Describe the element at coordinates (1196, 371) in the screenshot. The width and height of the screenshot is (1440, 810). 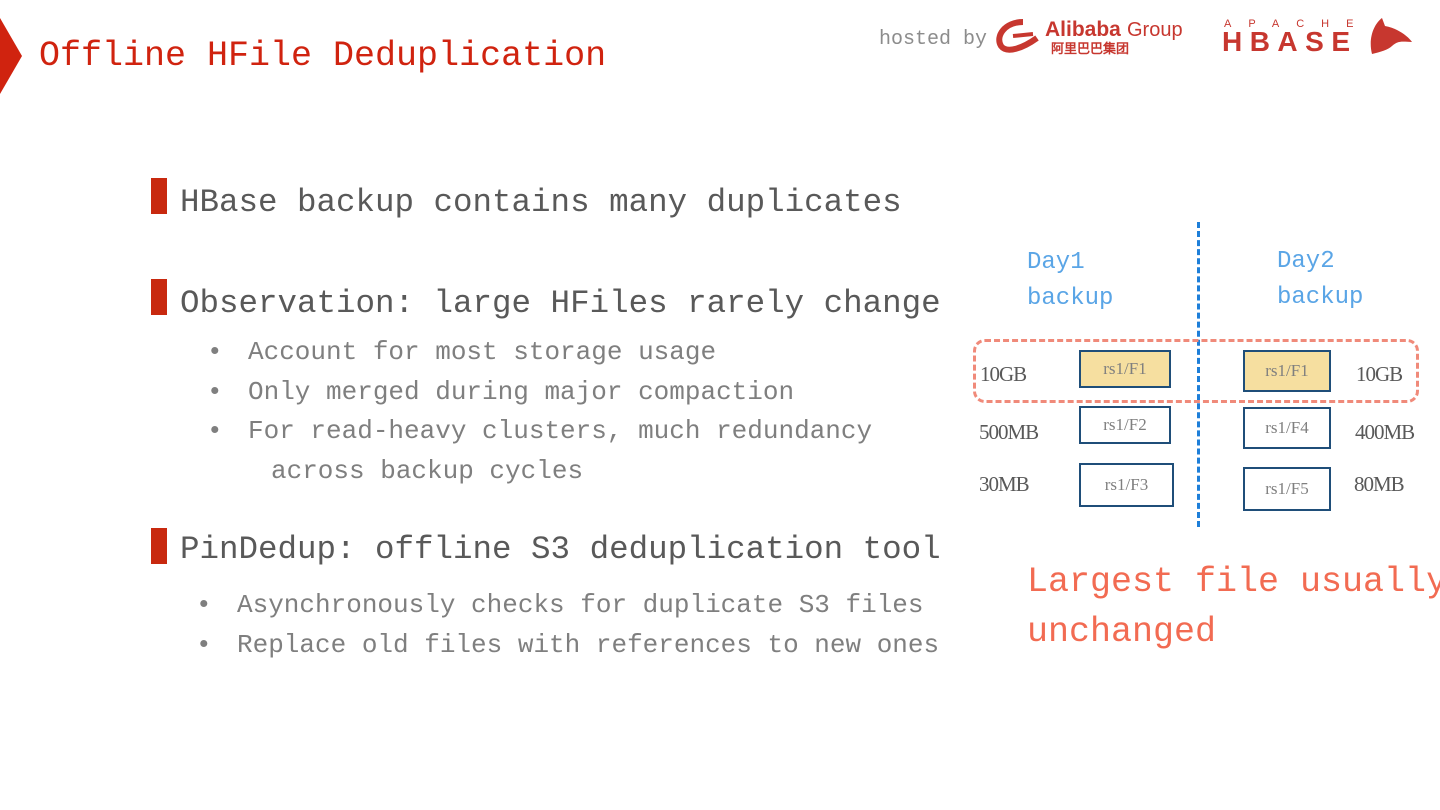
I see `unchanged-file-highlight` at that location.